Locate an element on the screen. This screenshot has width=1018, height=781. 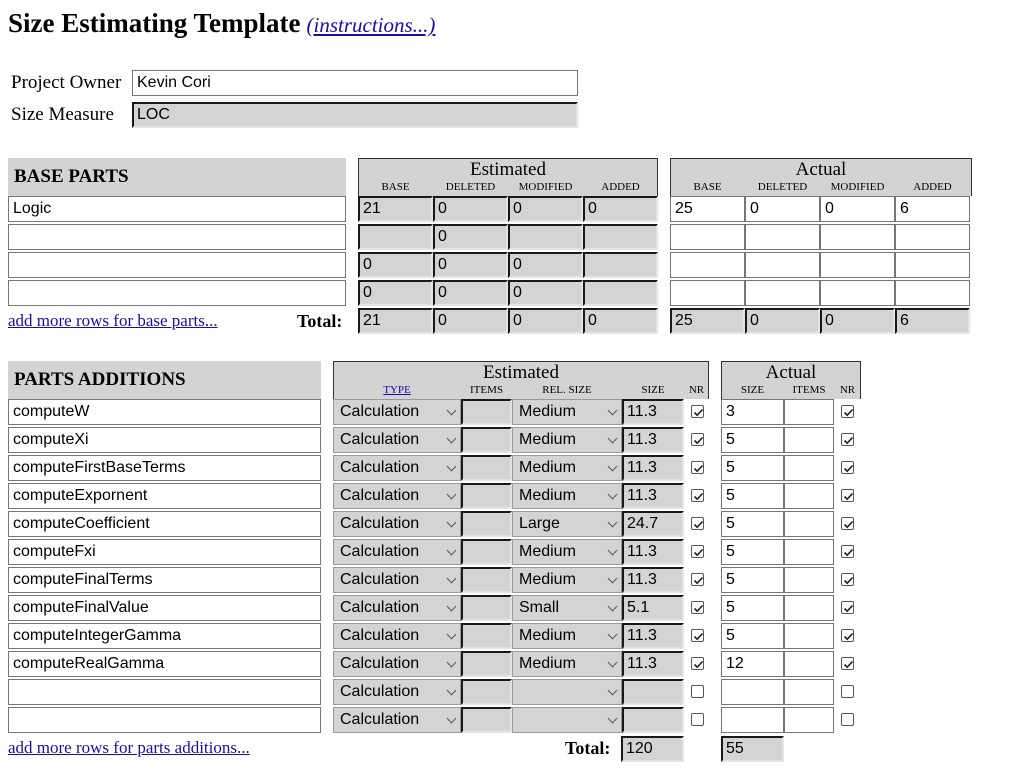
base-part-name-field: Logic is located at coordinates (177, 209).